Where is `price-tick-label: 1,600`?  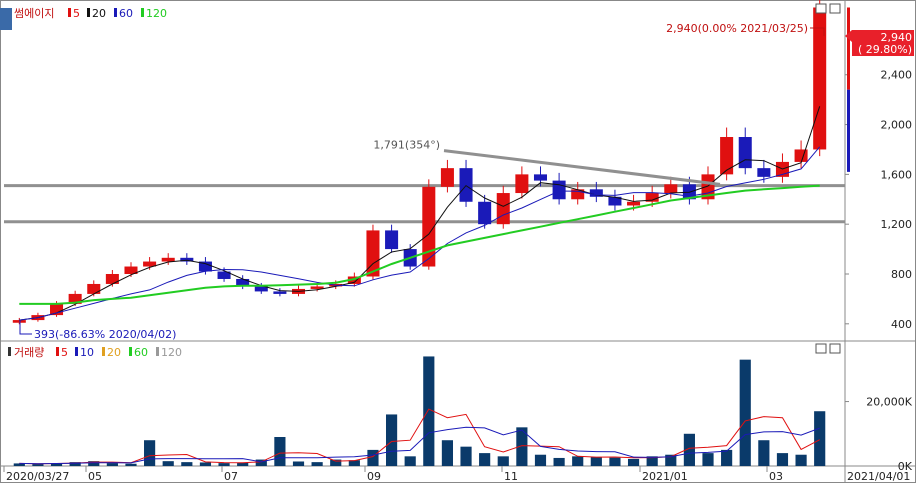 price-tick-label: 1,600 is located at coordinates (897, 174).